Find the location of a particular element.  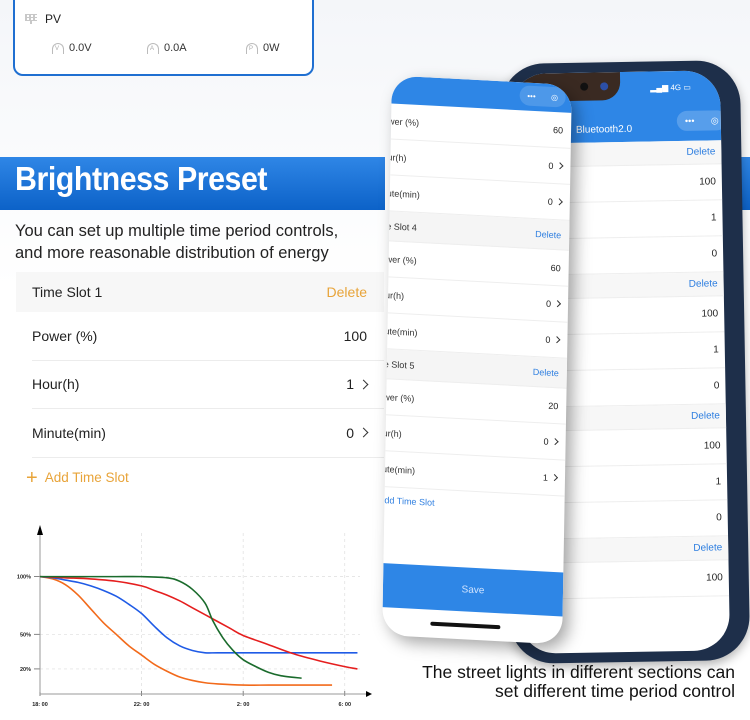

pv-voltage: V 0.0V is located at coordinates (72, 48).